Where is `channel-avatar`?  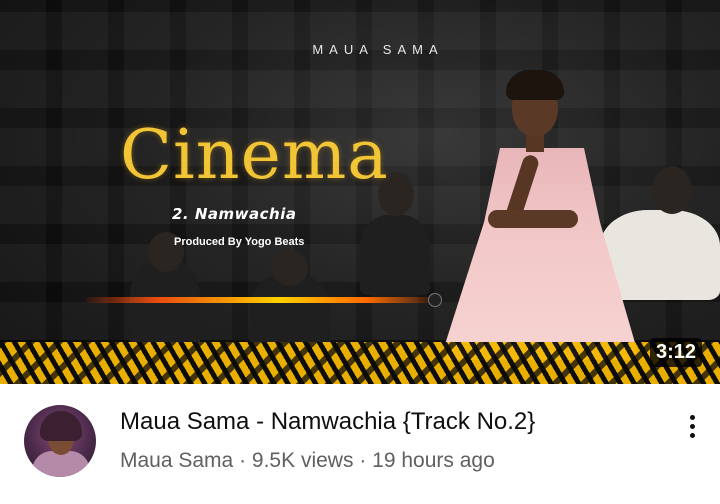 channel-avatar is located at coordinates (60, 441).